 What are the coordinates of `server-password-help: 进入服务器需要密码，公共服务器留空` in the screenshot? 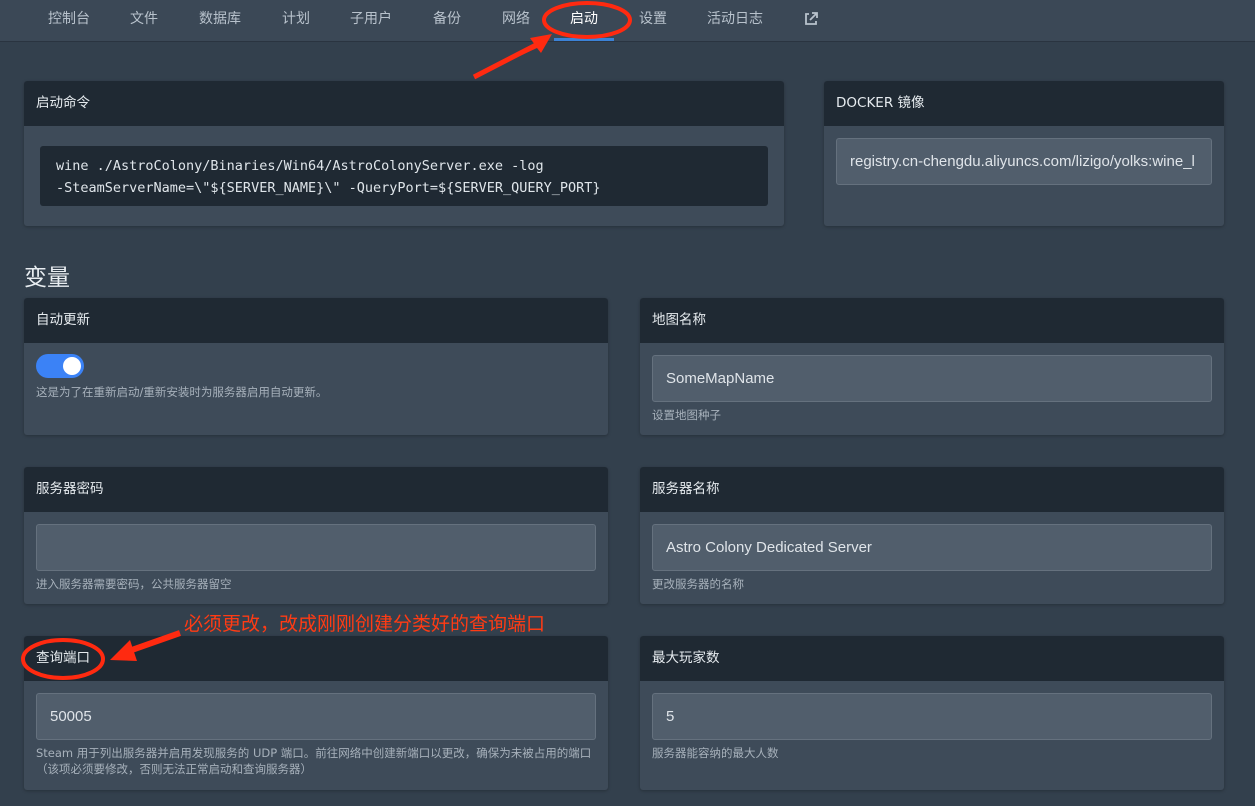 It's located at (134, 584).